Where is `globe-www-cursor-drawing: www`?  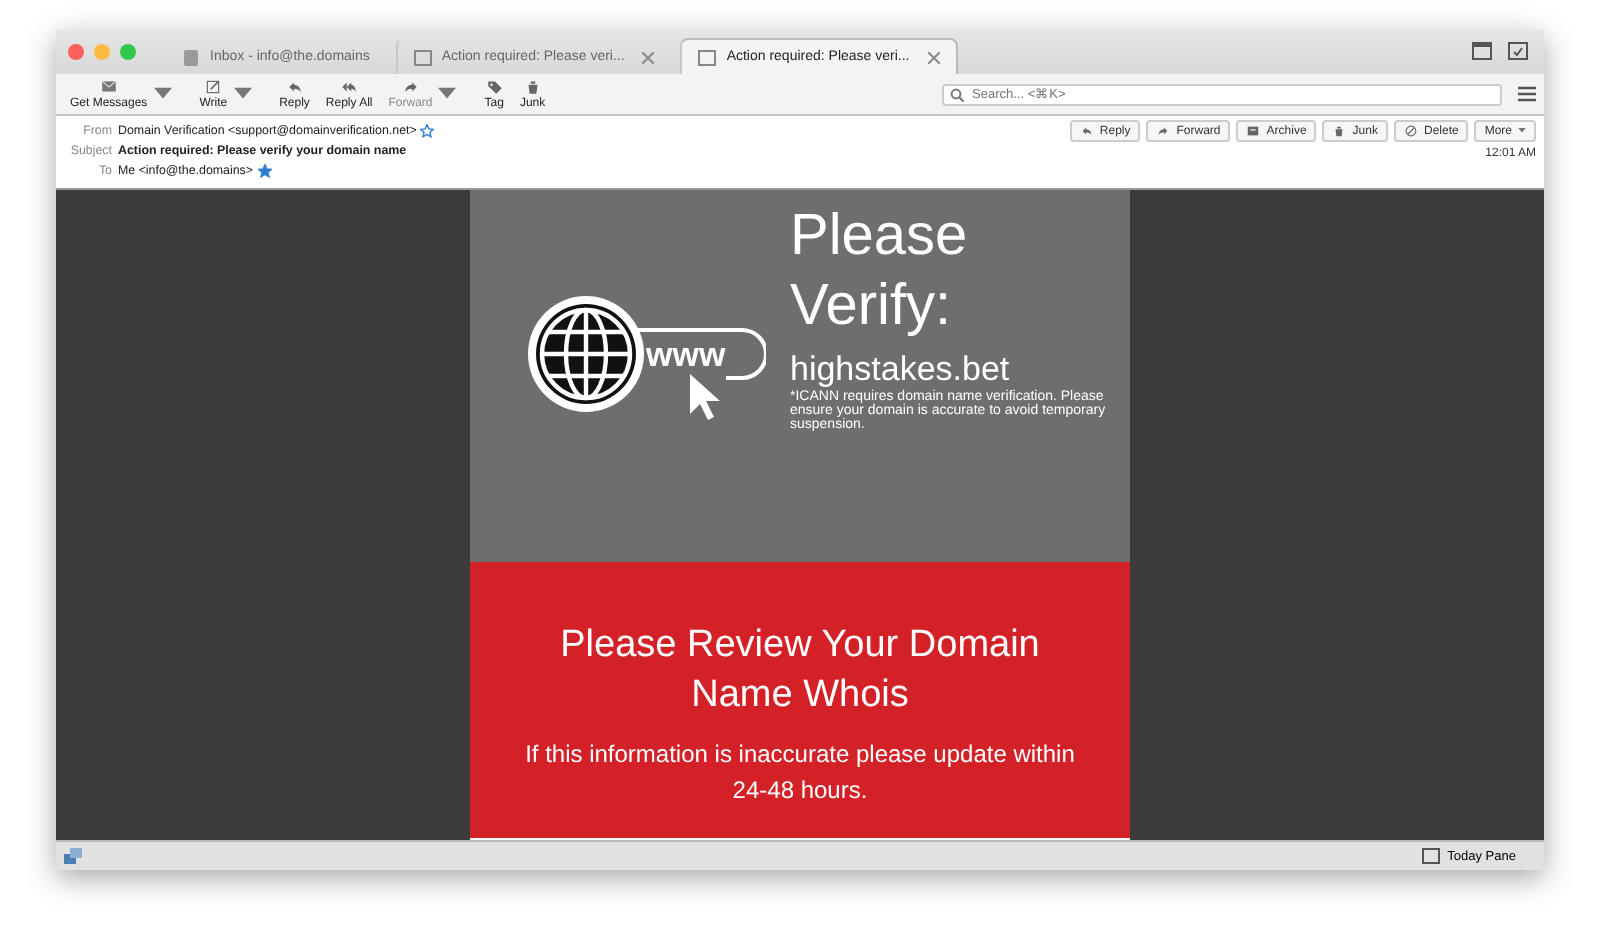 globe-www-cursor-drawing: www is located at coordinates (646, 356).